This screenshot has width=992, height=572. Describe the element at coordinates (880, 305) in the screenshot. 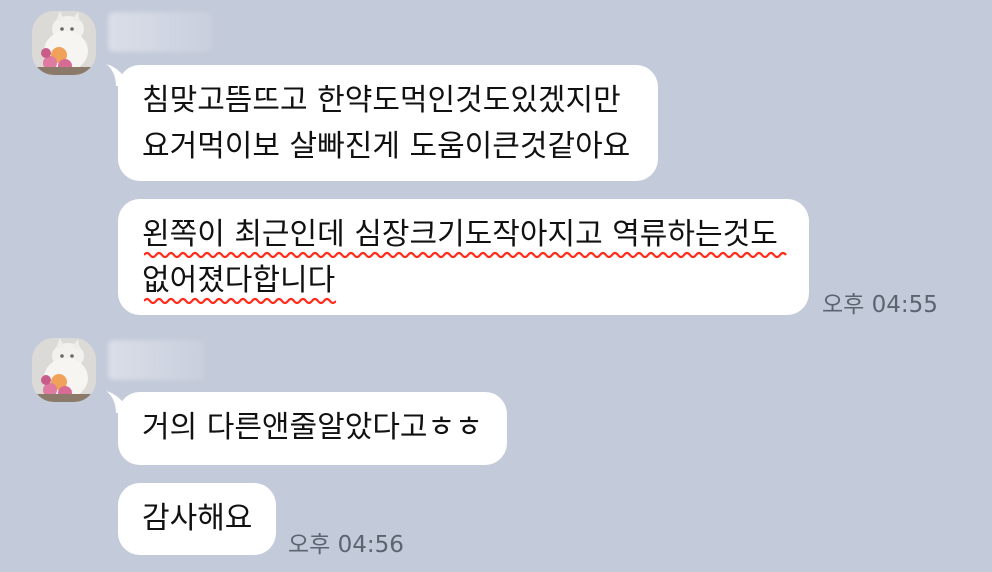

I see `message-timestamp: 오후 04:55` at that location.